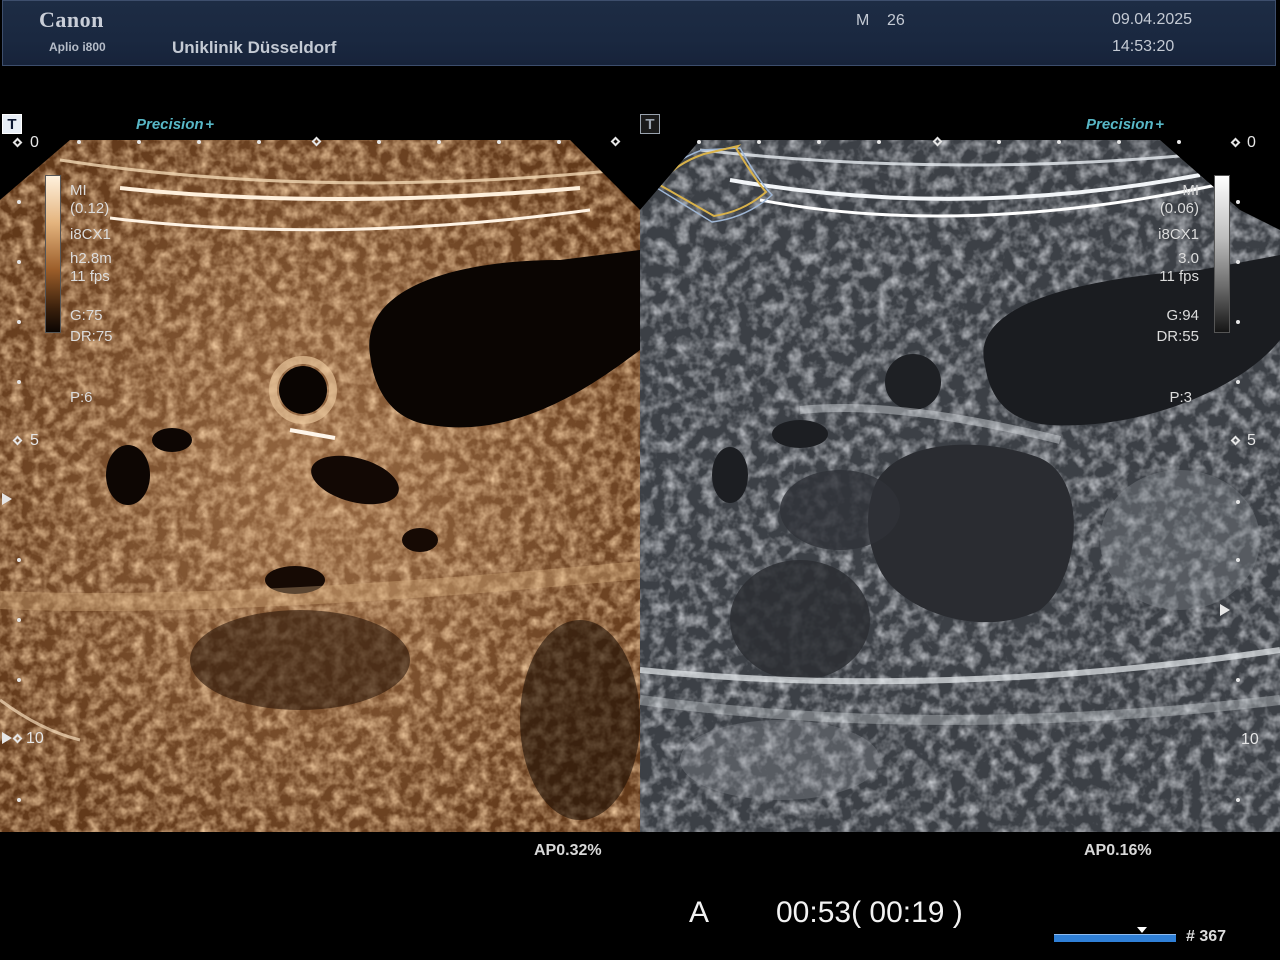  Describe the element at coordinates (1143, 46) in the screenshot. I see `exam-time: 14:53:20` at that location.